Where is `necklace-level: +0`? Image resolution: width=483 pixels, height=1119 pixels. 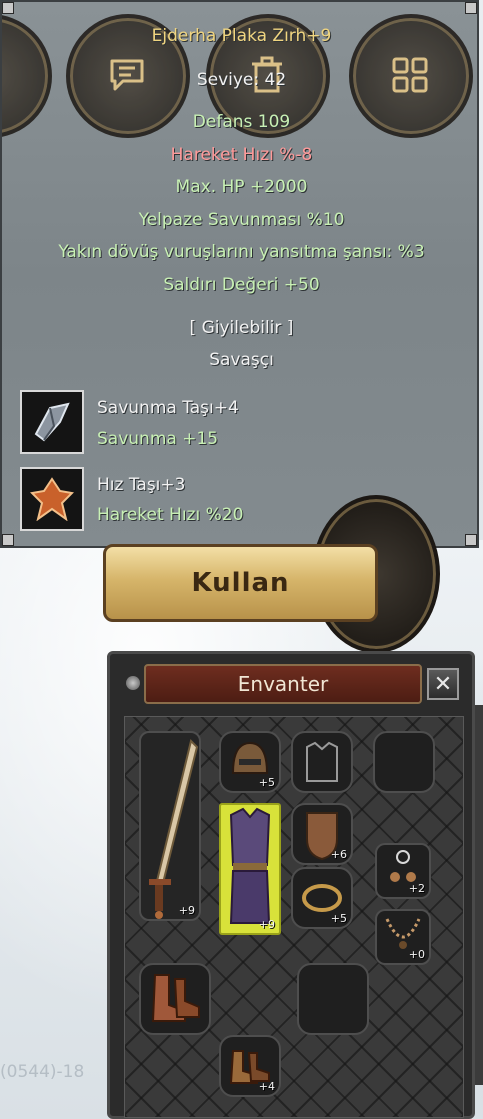
necklace-level: +0 is located at coordinates (416, 954).